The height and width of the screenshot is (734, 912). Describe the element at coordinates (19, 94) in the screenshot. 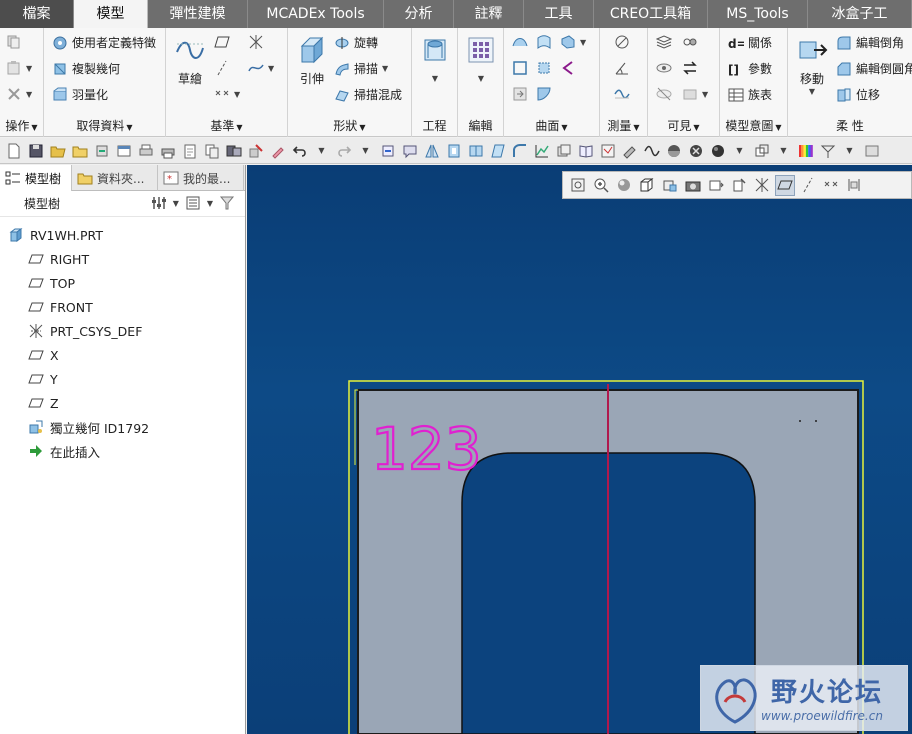

I see `delete-button: ▼` at that location.